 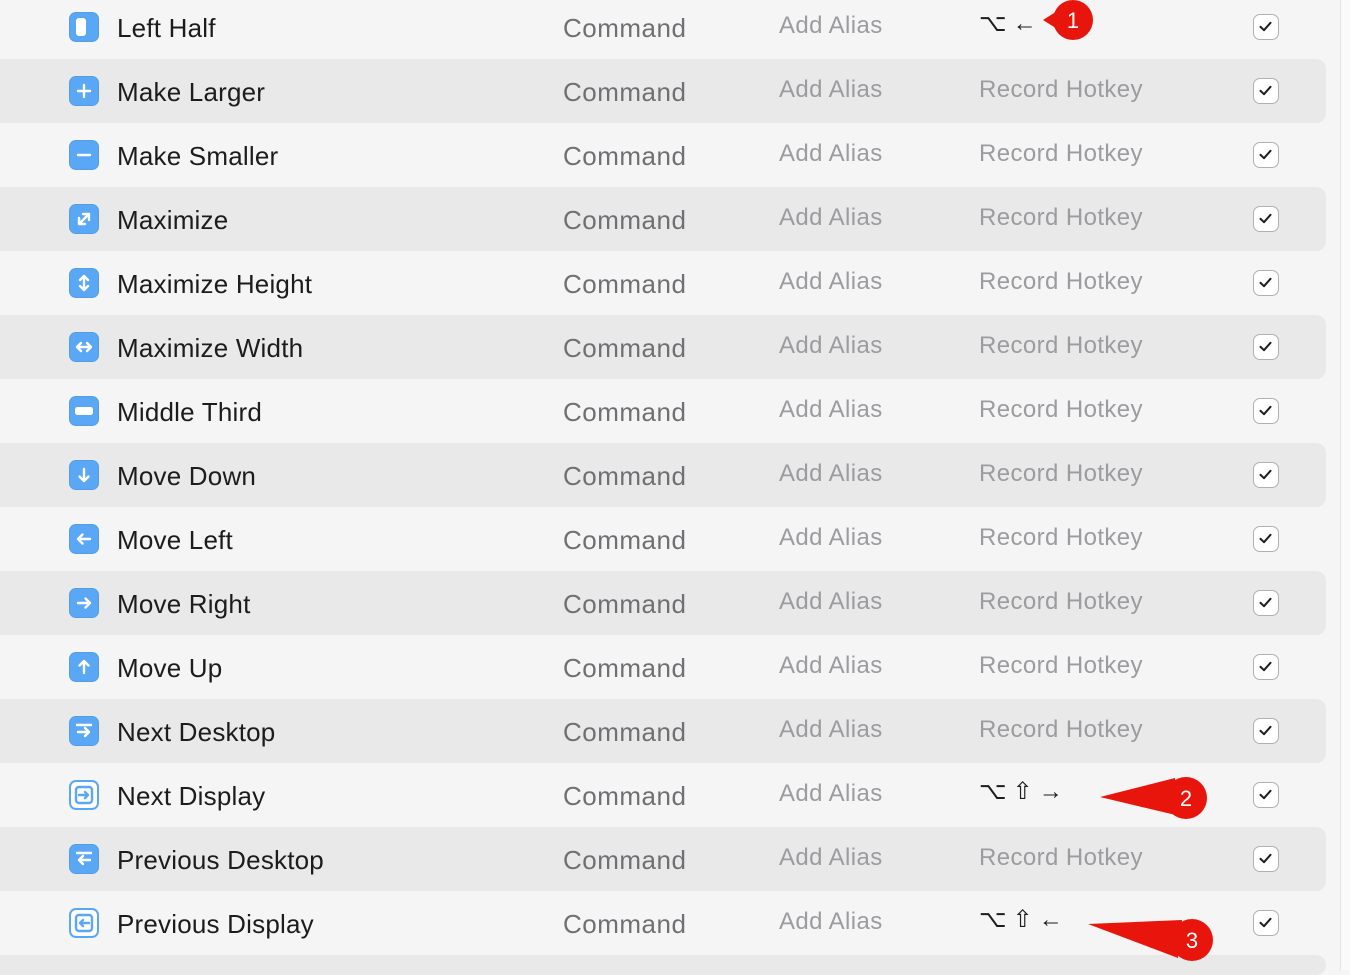 I want to click on command-name: Next Desktop, so click(x=196, y=732).